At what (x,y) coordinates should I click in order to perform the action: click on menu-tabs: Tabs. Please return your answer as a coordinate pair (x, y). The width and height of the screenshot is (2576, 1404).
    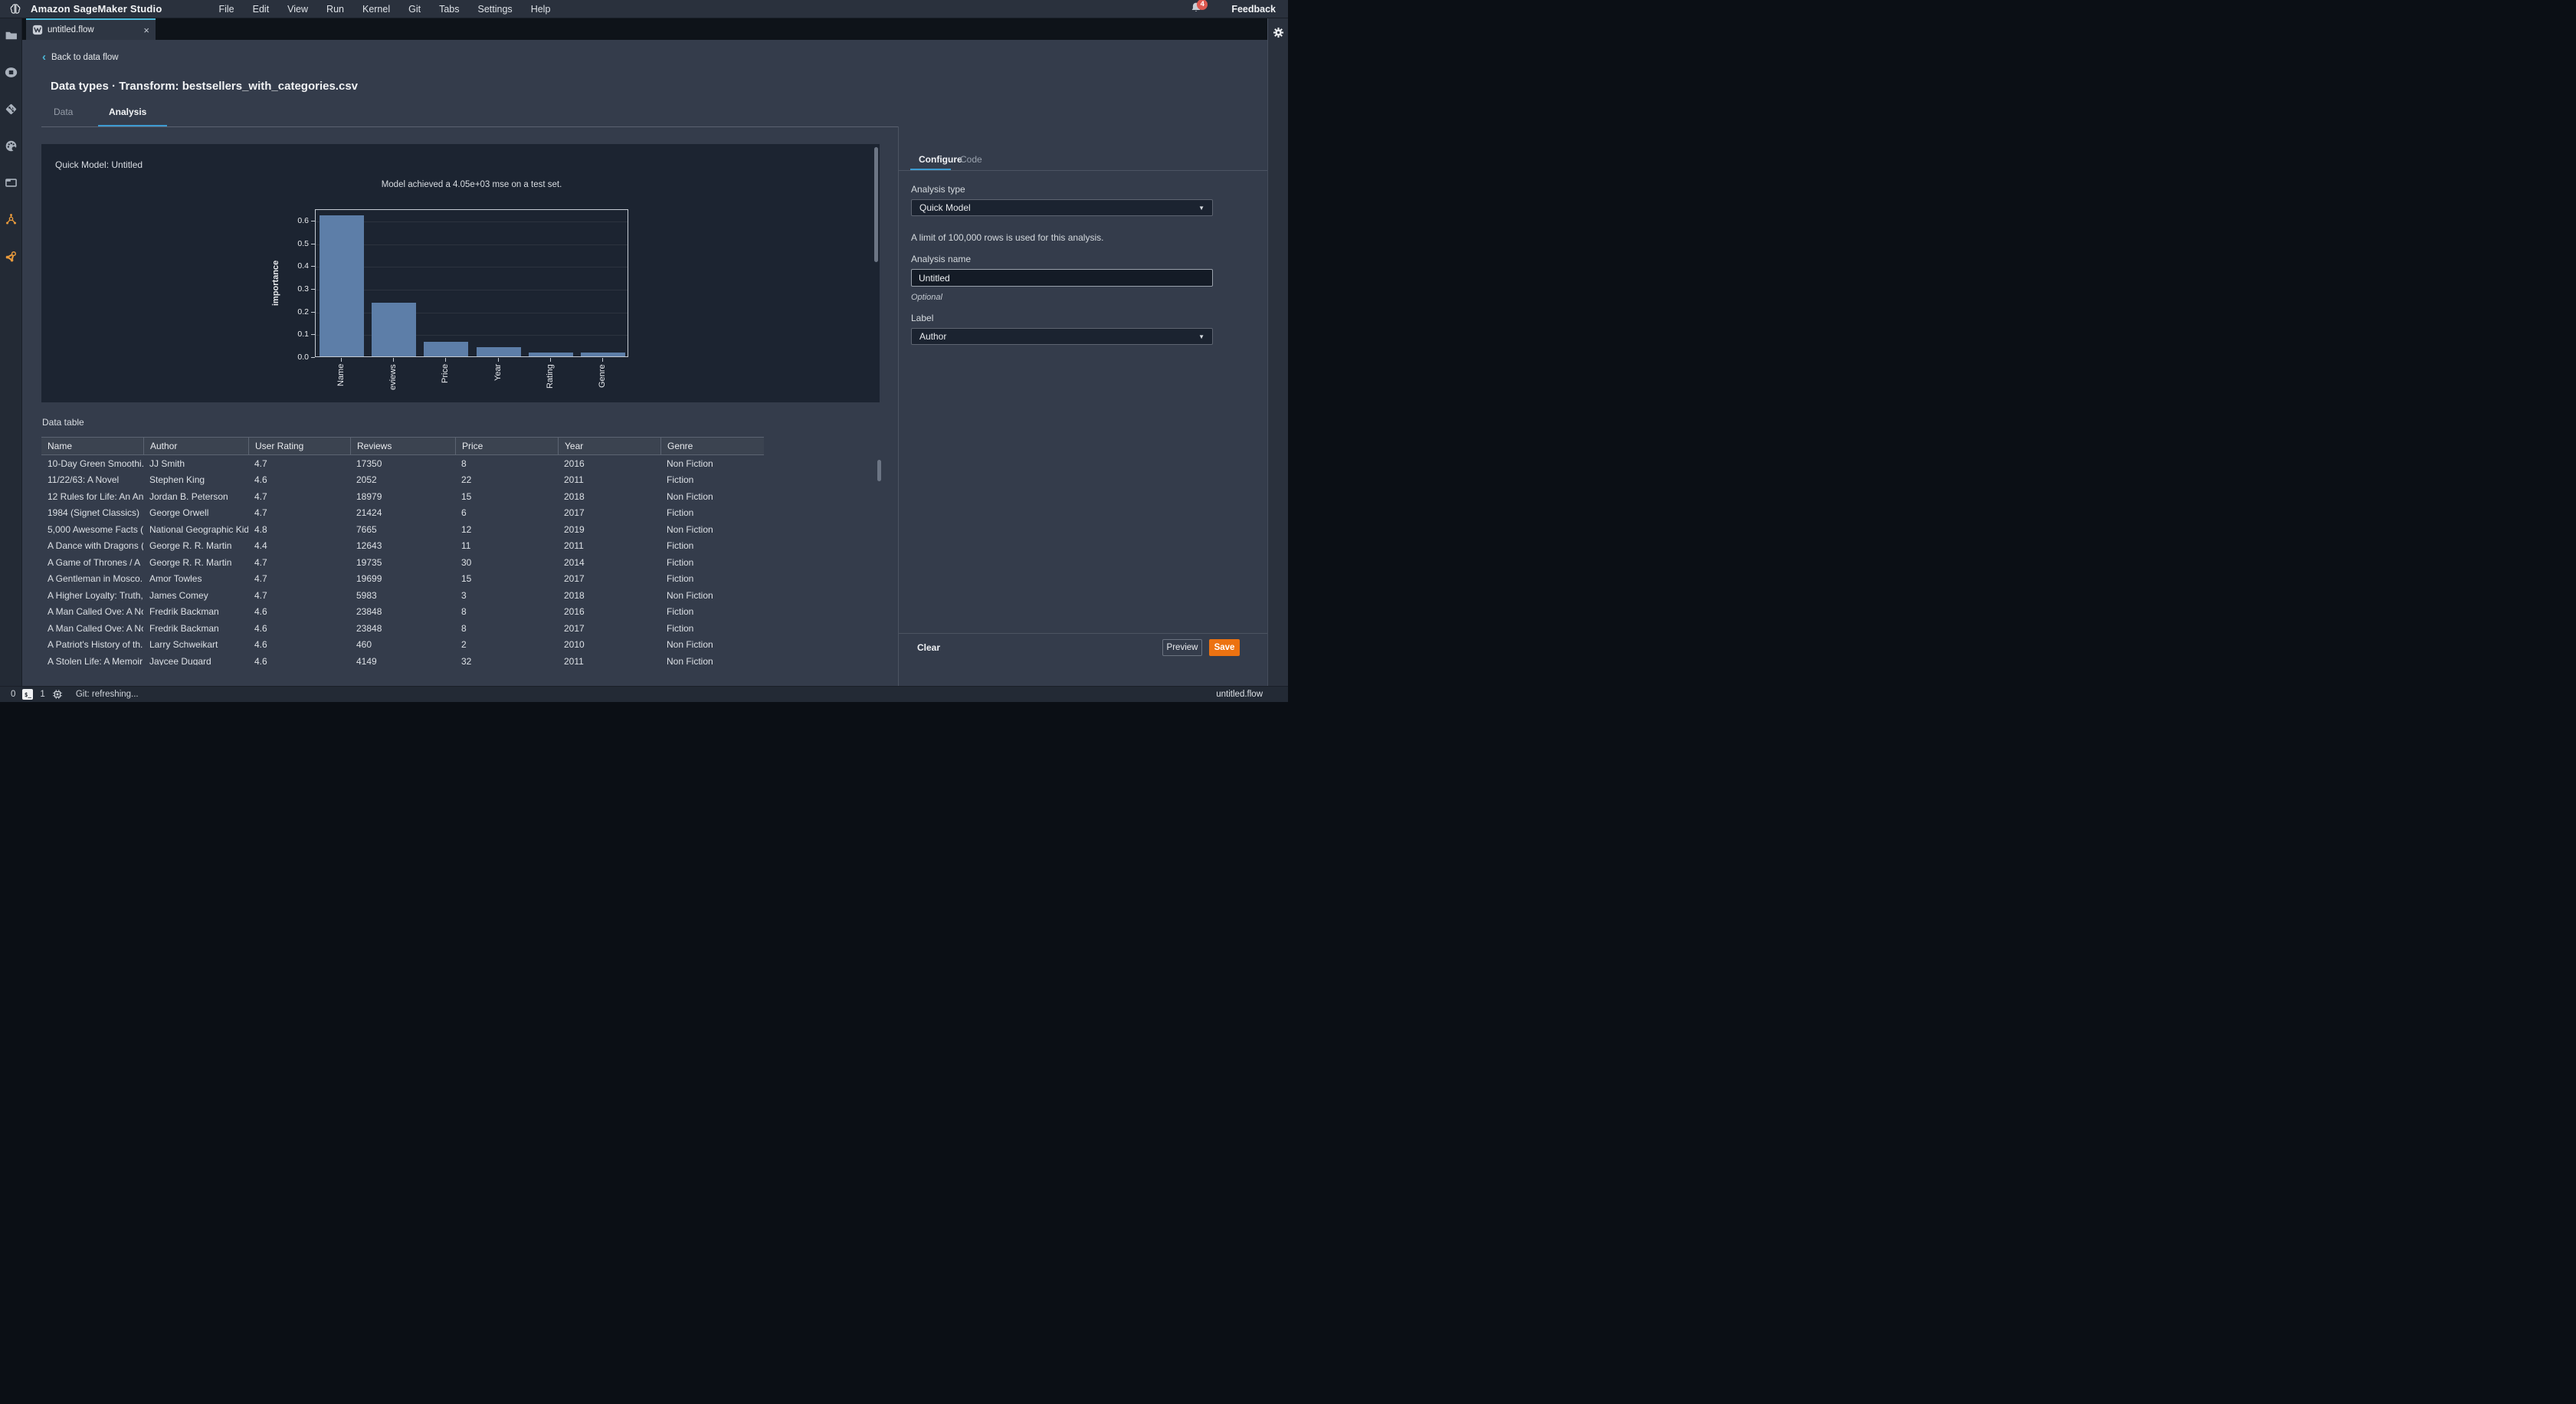
    Looking at the image, I should click on (449, 9).